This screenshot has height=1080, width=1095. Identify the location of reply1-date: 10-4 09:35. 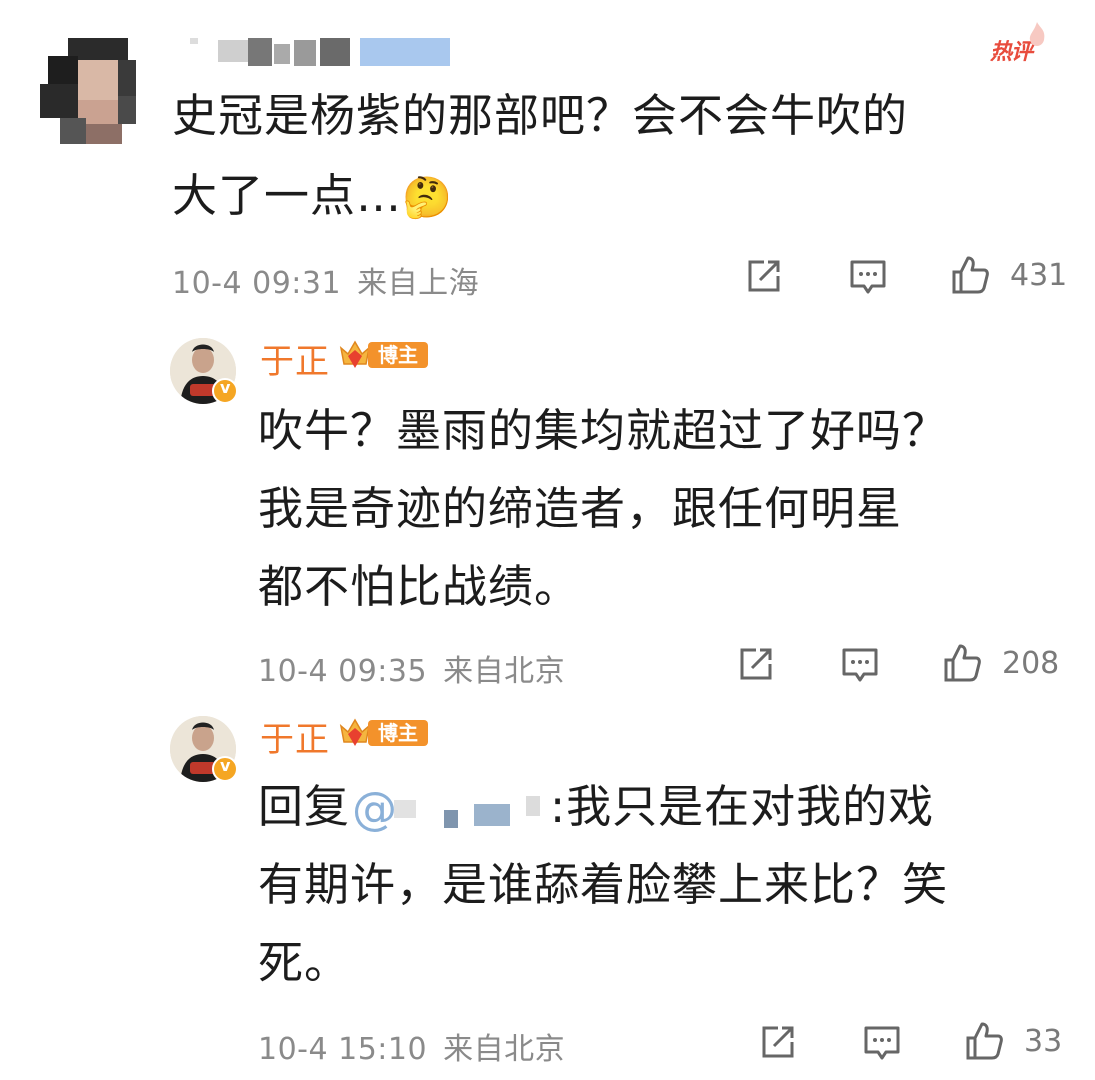
(343, 671).